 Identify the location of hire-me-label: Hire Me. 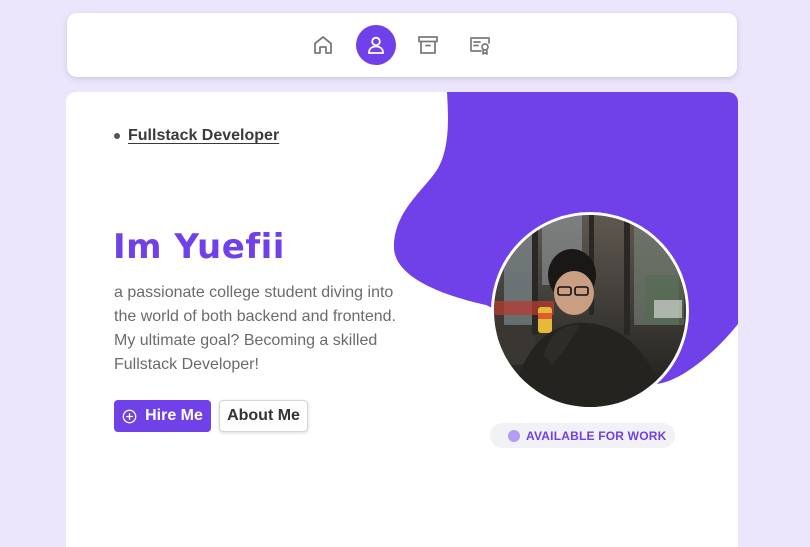
(174, 415).